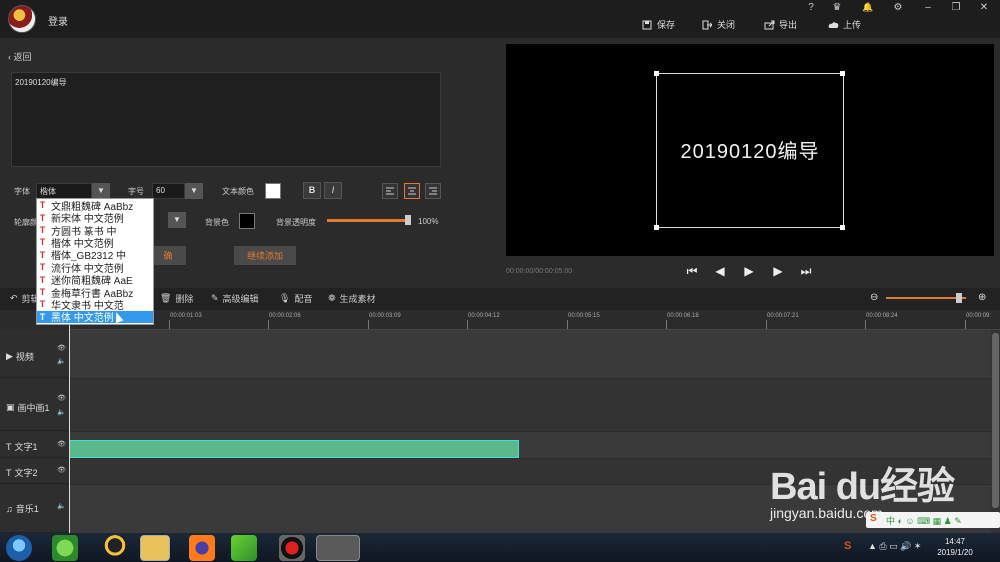  Describe the element at coordinates (783, 316) in the screenshot. I see `ruler-tick-label: 00:00:07:21` at that location.